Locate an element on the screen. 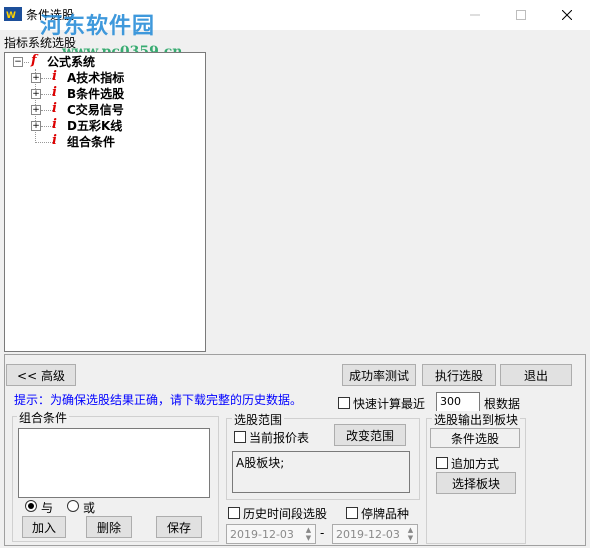  formula-icon: 𝒇 is located at coordinates (34, 60).